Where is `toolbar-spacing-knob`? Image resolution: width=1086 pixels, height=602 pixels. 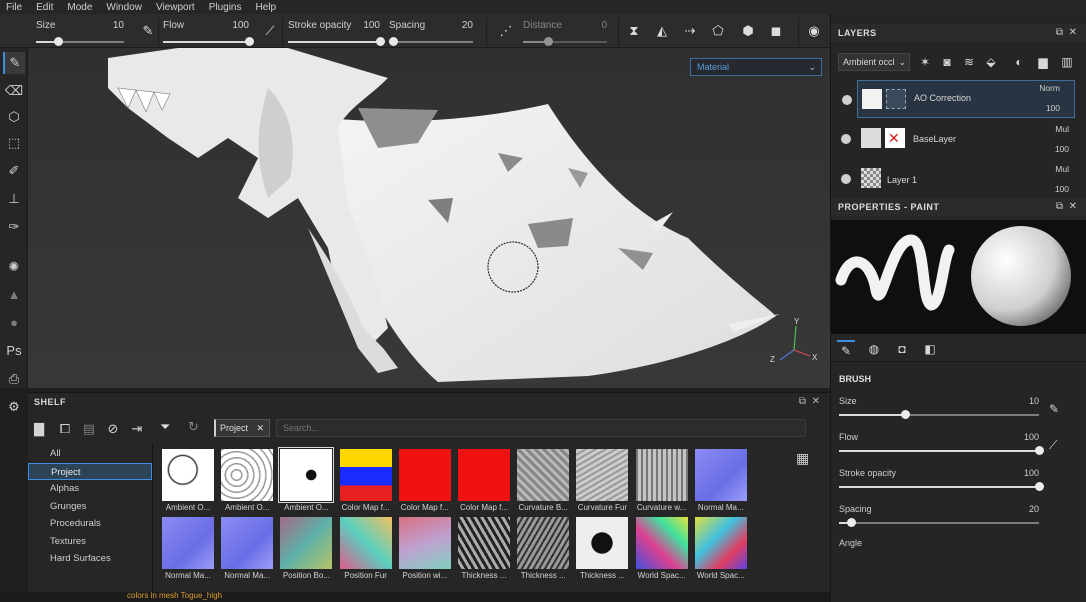
toolbar-spacing-knob is located at coordinates (393, 41).